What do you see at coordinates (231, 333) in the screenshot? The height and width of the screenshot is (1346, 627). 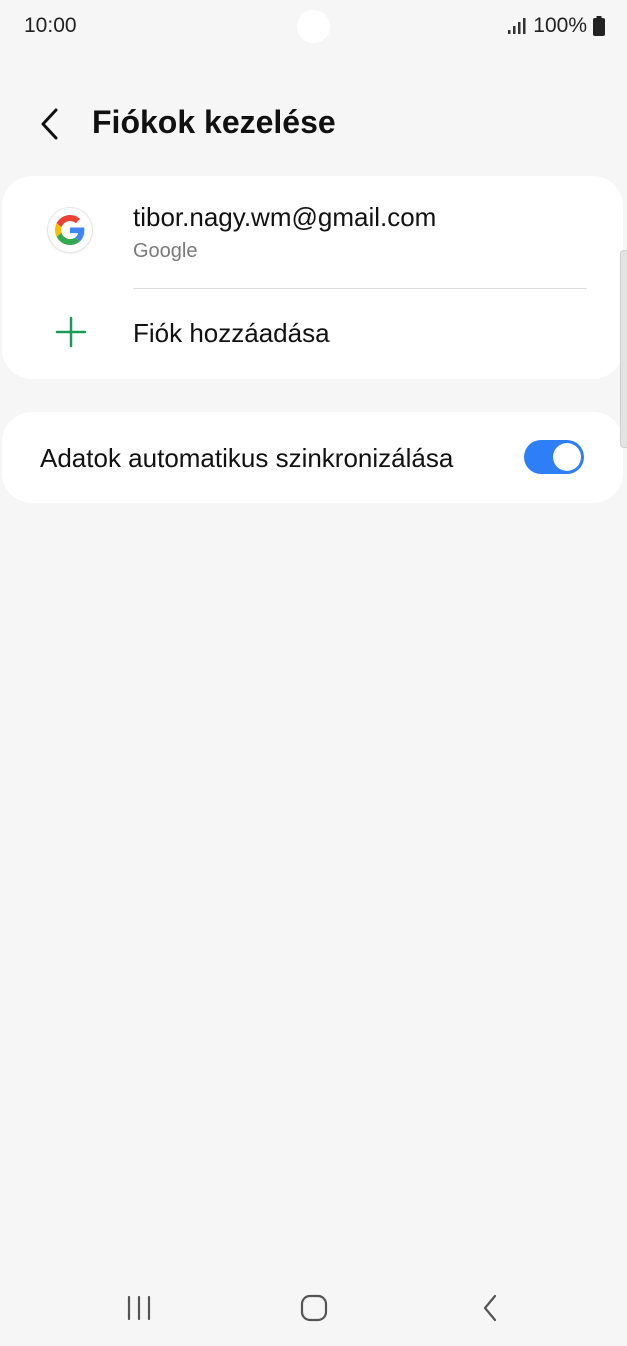 I see `add-account-label: Fiók hozzáadása` at bounding box center [231, 333].